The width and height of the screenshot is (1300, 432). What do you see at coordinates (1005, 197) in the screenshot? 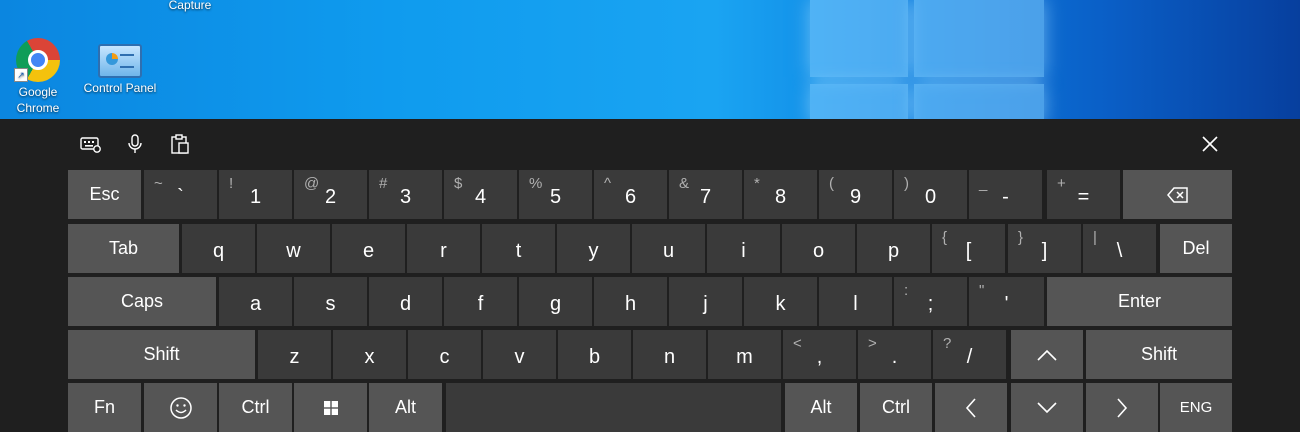
I see `key-label: -` at bounding box center [1005, 197].